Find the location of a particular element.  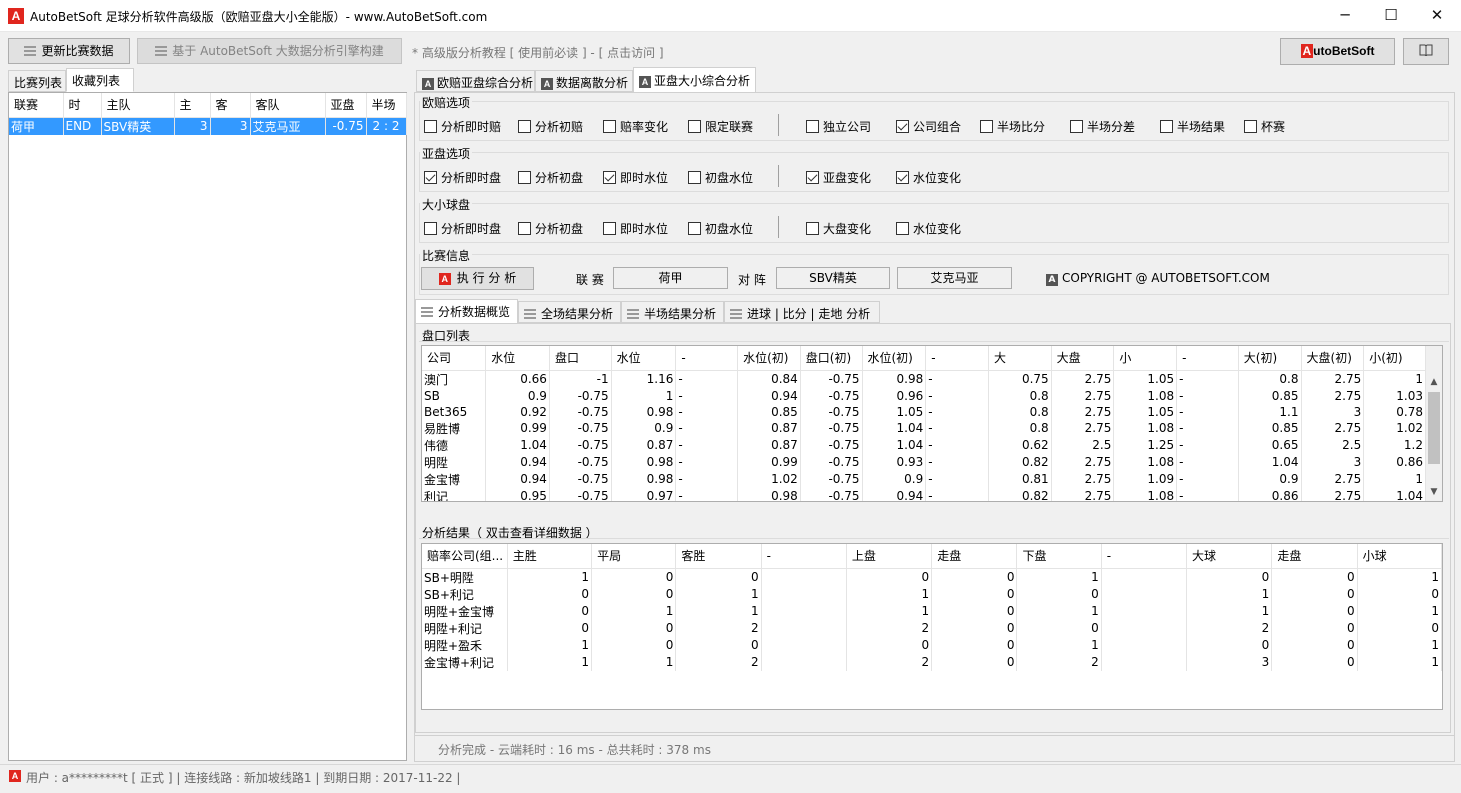

cb-half-score: 半场比分 is located at coordinates (1012, 126).